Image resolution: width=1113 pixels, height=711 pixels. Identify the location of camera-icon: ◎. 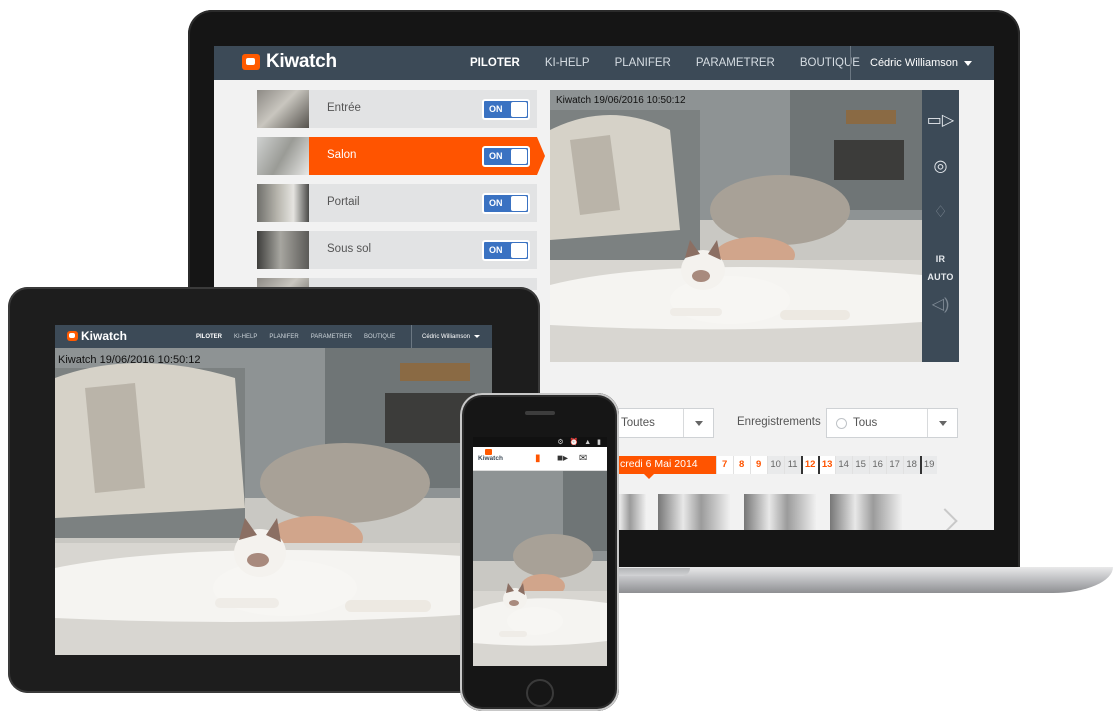
(941, 168).